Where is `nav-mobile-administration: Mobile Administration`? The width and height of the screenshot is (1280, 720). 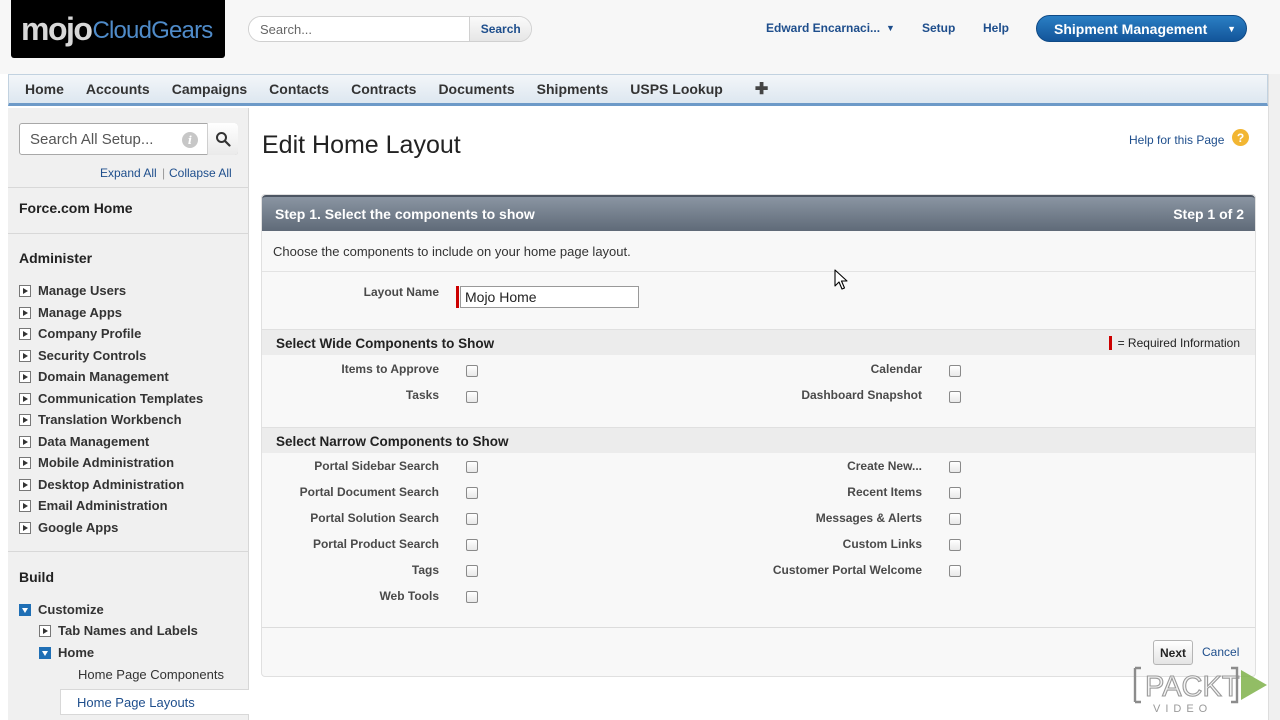 nav-mobile-administration: Mobile Administration is located at coordinates (96, 462).